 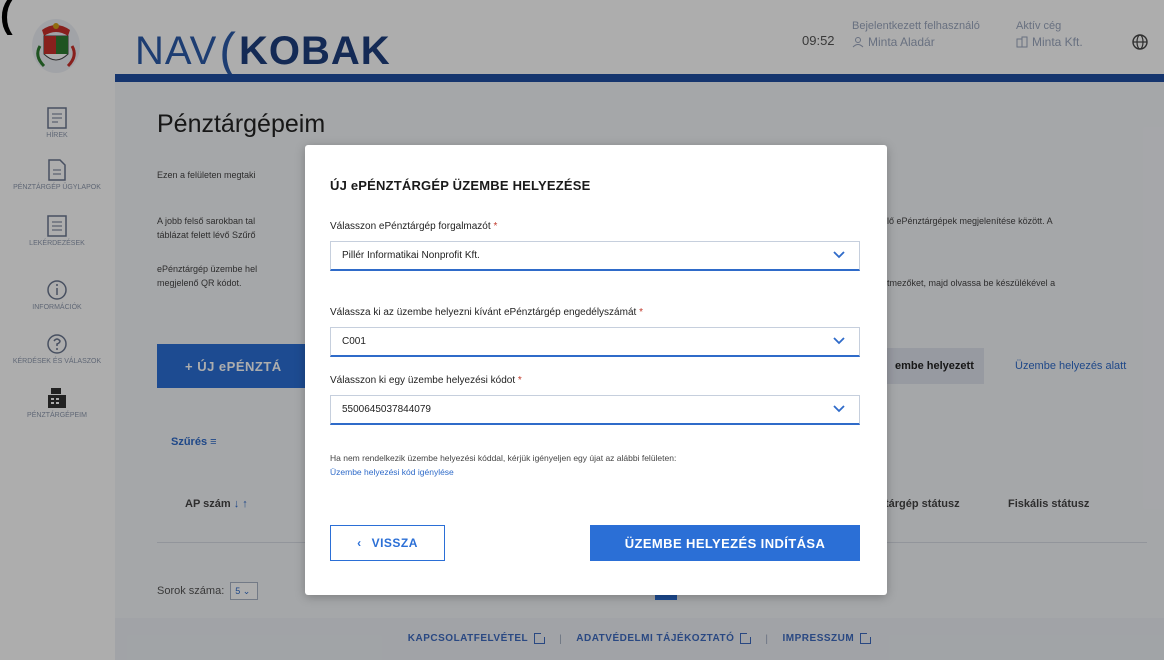 I want to click on back-button: ‹ VISSZA, so click(x=387, y=543).